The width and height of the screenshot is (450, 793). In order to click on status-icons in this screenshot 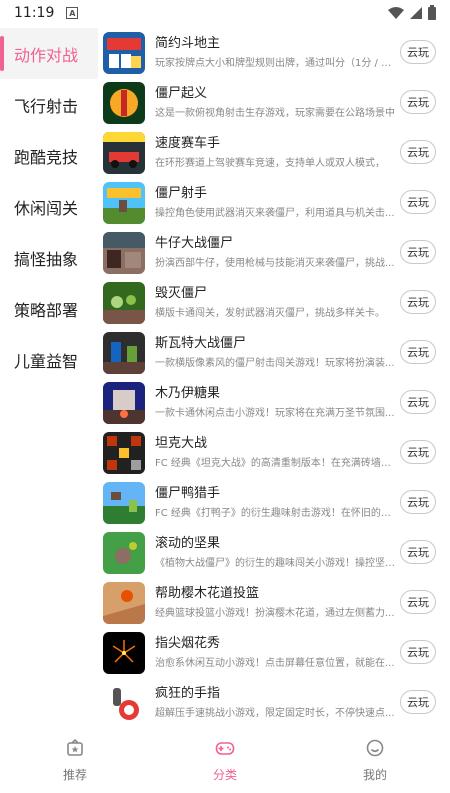, I will do `click(412, 12)`.